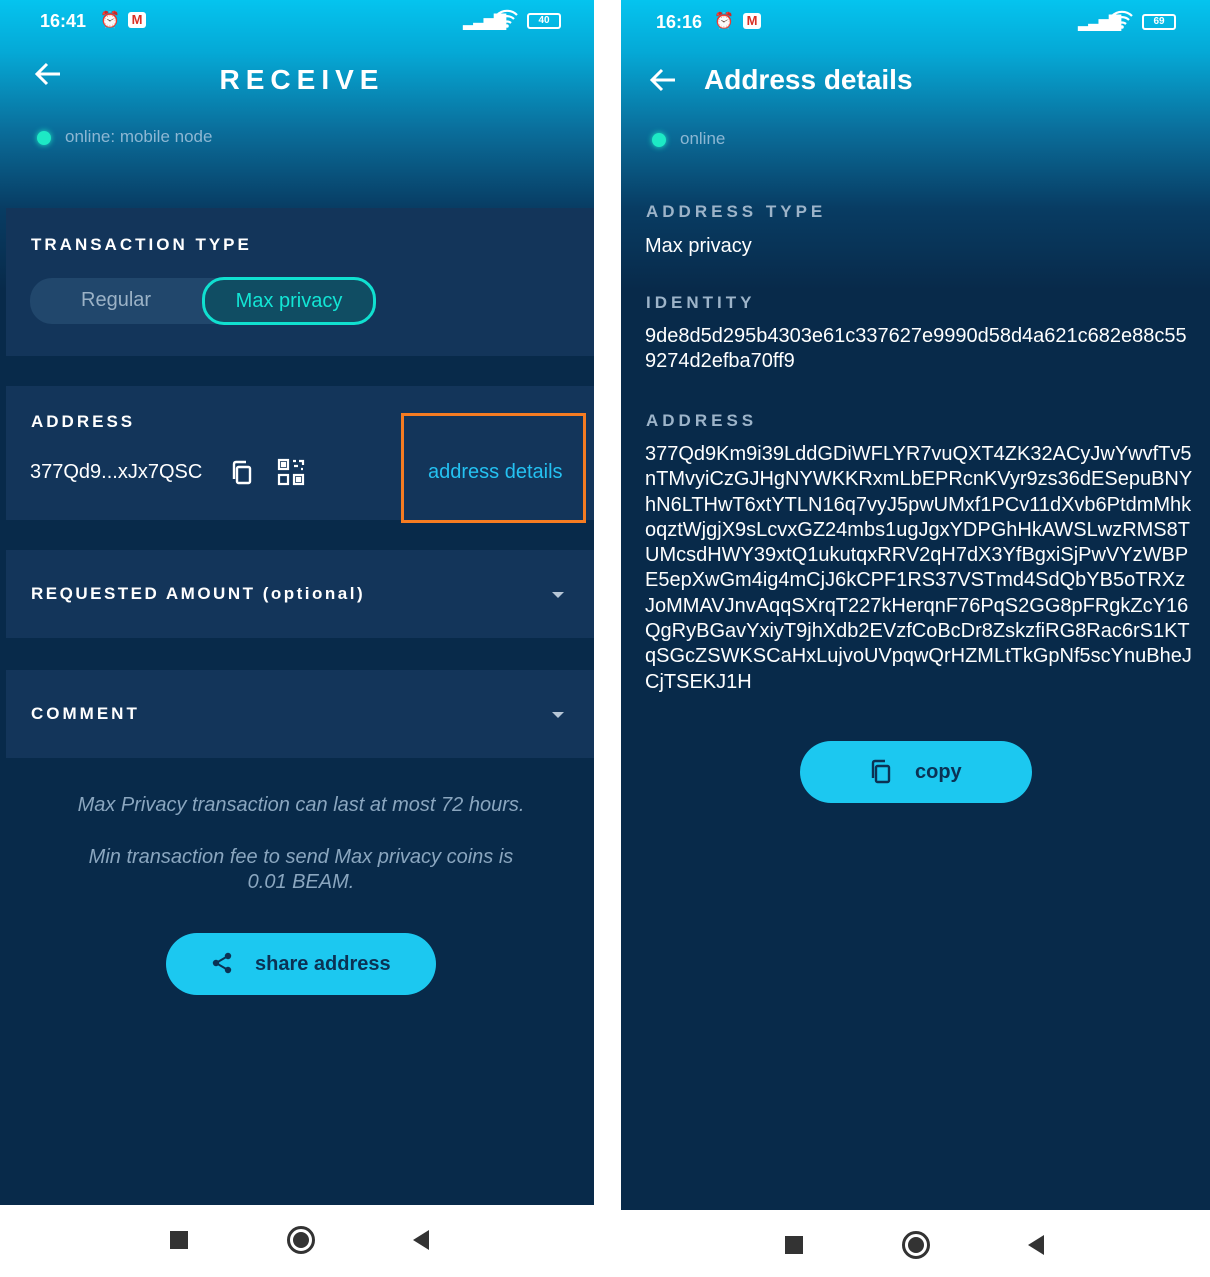 Image resolution: width=1210 pixels, height=1277 pixels. Describe the element at coordinates (808, 79) in the screenshot. I see `page-title: Address details` at that location.